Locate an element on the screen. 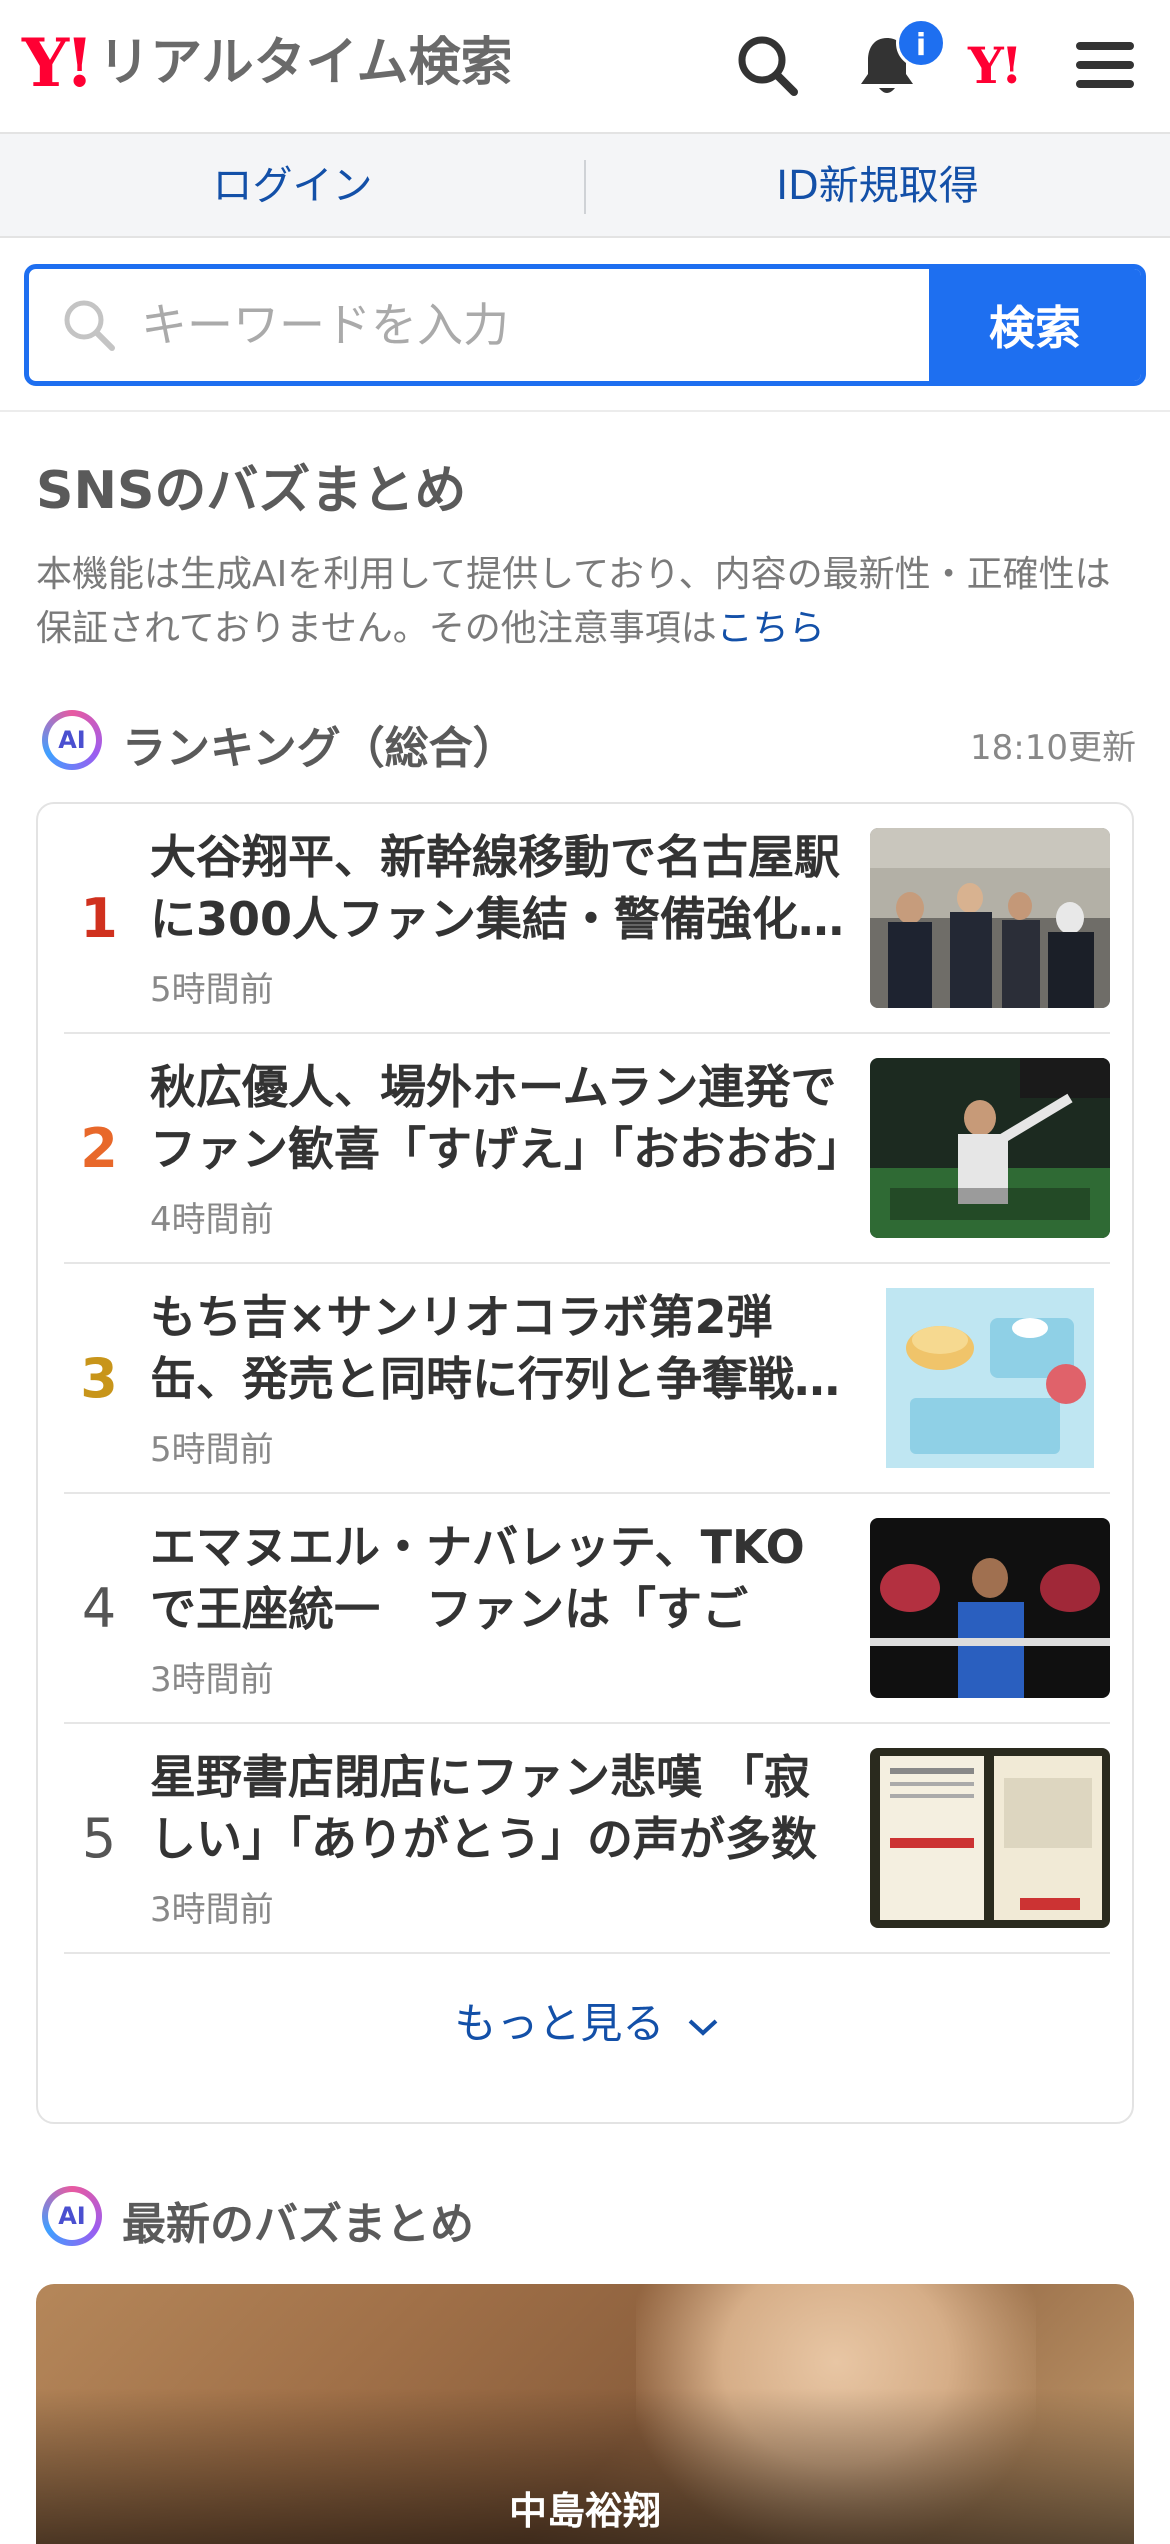 The width and height of the screenshot is (1170, 2544). ranking-item: 4 エマヌエル・ナバレッテ、TKOで王座統一 ファンは「すごい」… 3時間前 is located at coordinates (587, 1609).